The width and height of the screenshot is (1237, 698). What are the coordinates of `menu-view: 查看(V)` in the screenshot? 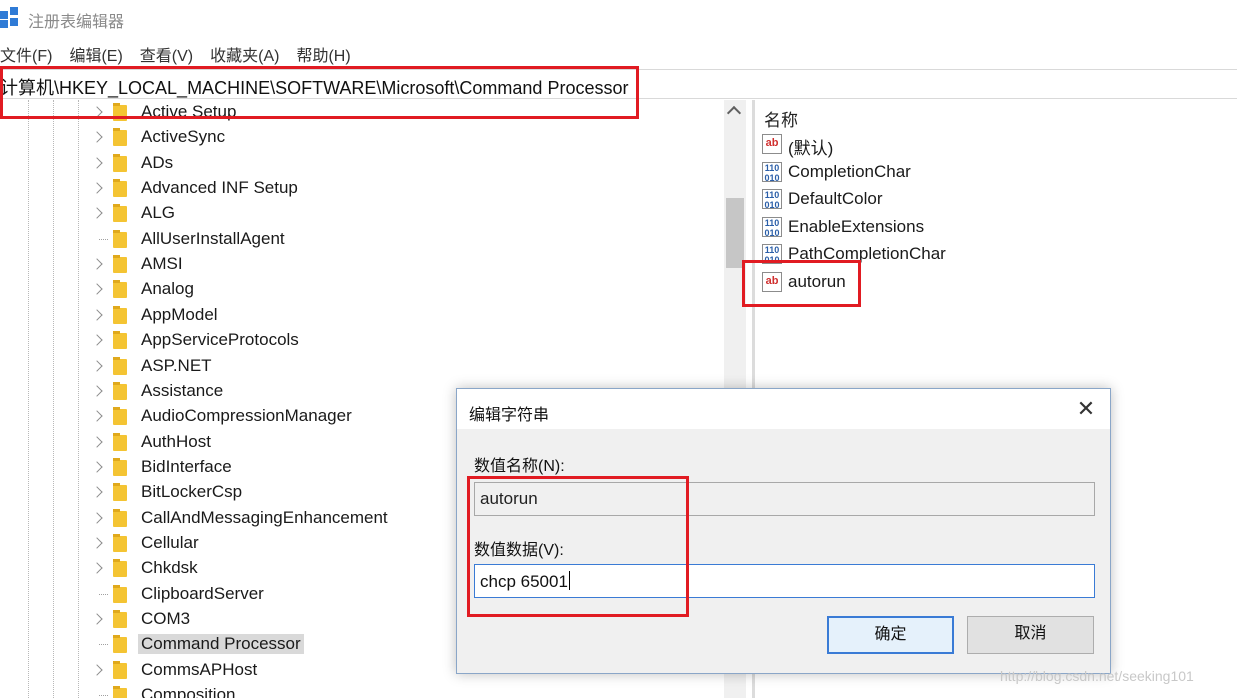 It's located at (166, 54).